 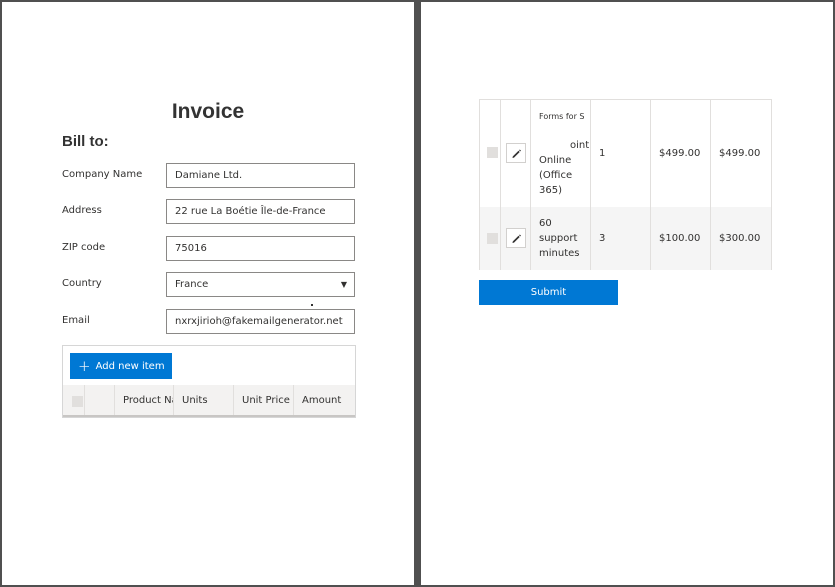 I want to click on product-name: 60 support minutes, so click(x=559, y=238).